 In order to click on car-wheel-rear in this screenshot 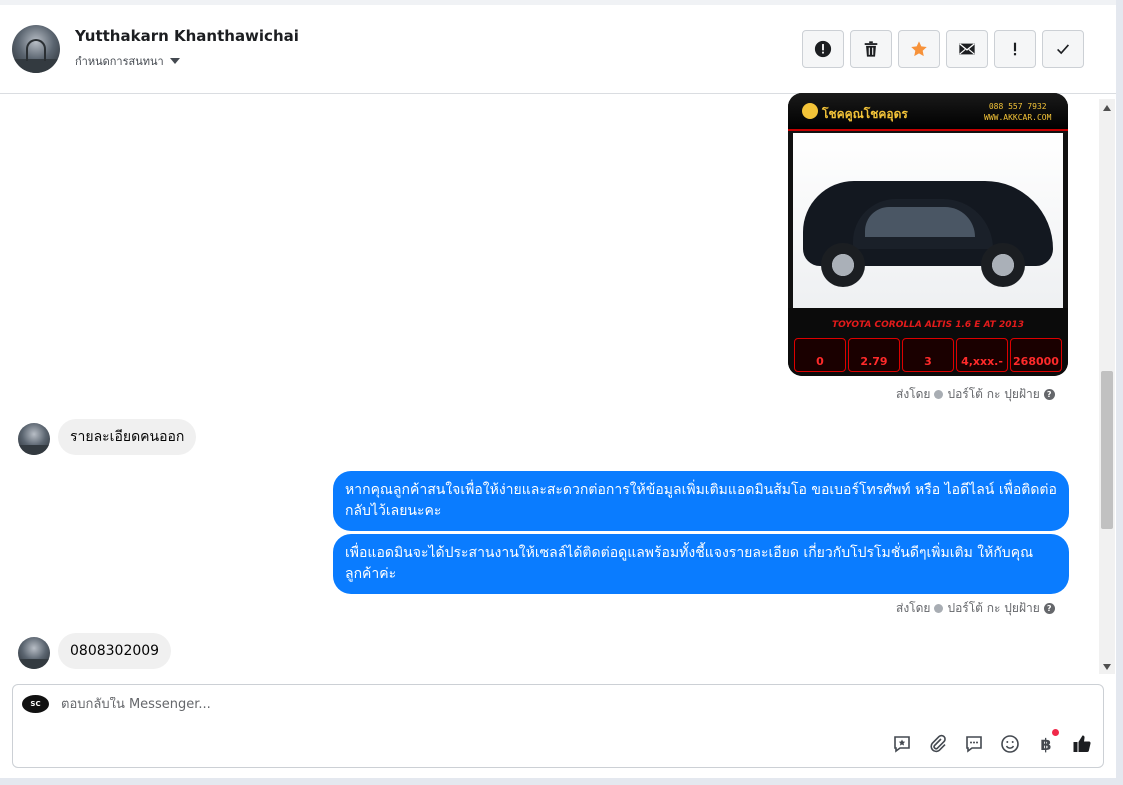, I will do `click(1003, 265)`.